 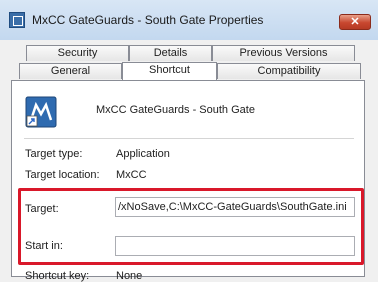 I want to click on start-in-label: Start in:, so click(x=44, y=246).